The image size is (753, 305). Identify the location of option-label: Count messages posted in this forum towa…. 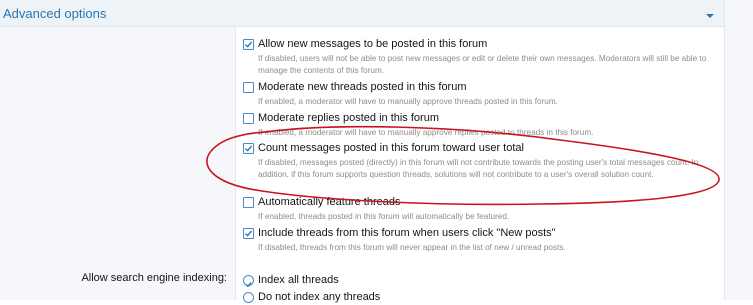
(391, 148).